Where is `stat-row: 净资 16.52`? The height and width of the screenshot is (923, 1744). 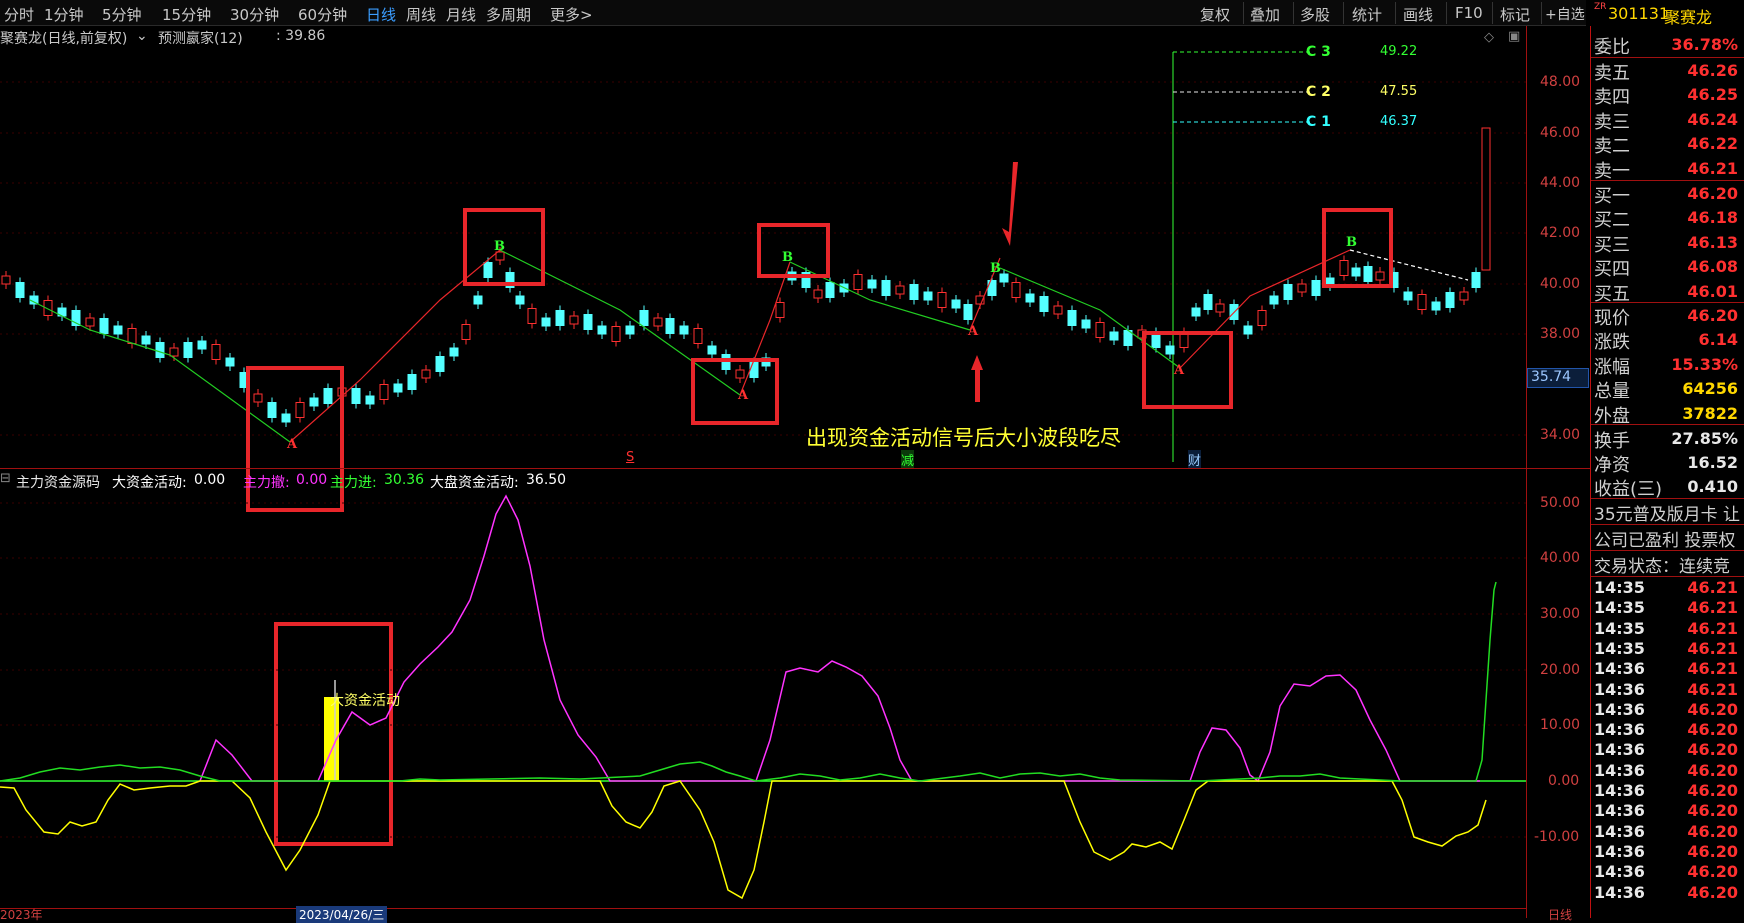 stat-row: 净资 16.52 is located at coordinates (1669, 463).